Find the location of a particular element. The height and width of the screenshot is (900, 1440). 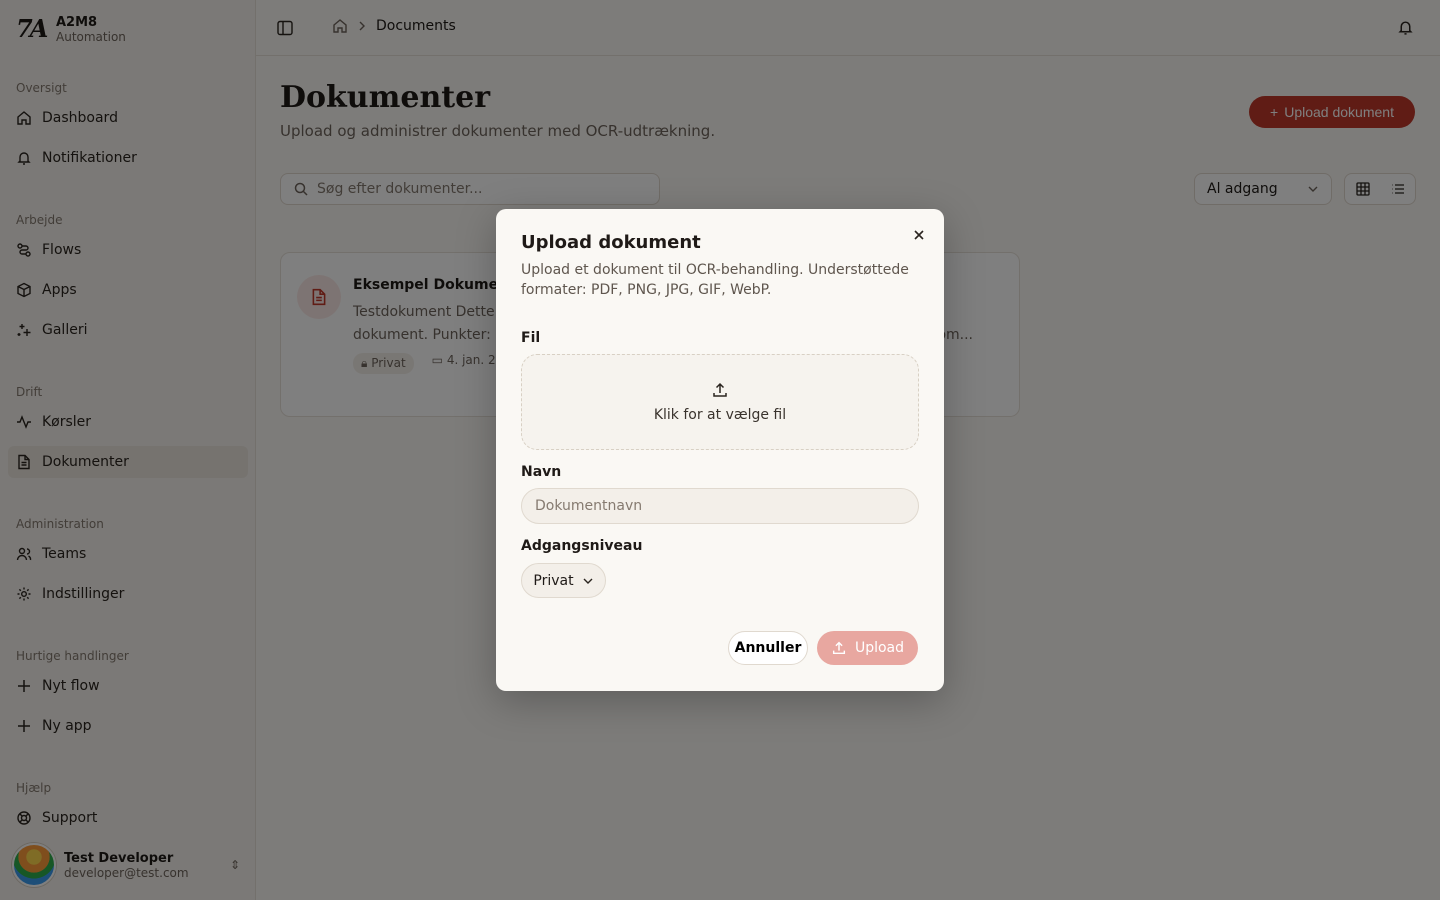

upload-button-label: Upload is located at coordinates (879, 648).